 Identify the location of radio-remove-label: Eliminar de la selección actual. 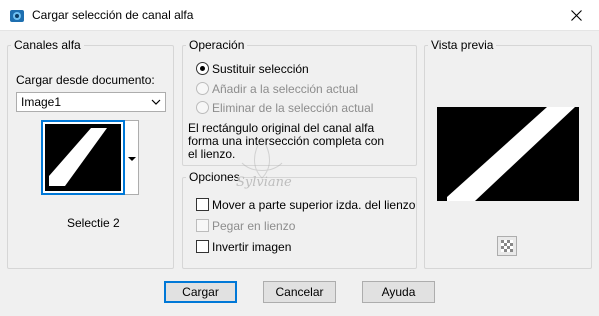
(292, 108).